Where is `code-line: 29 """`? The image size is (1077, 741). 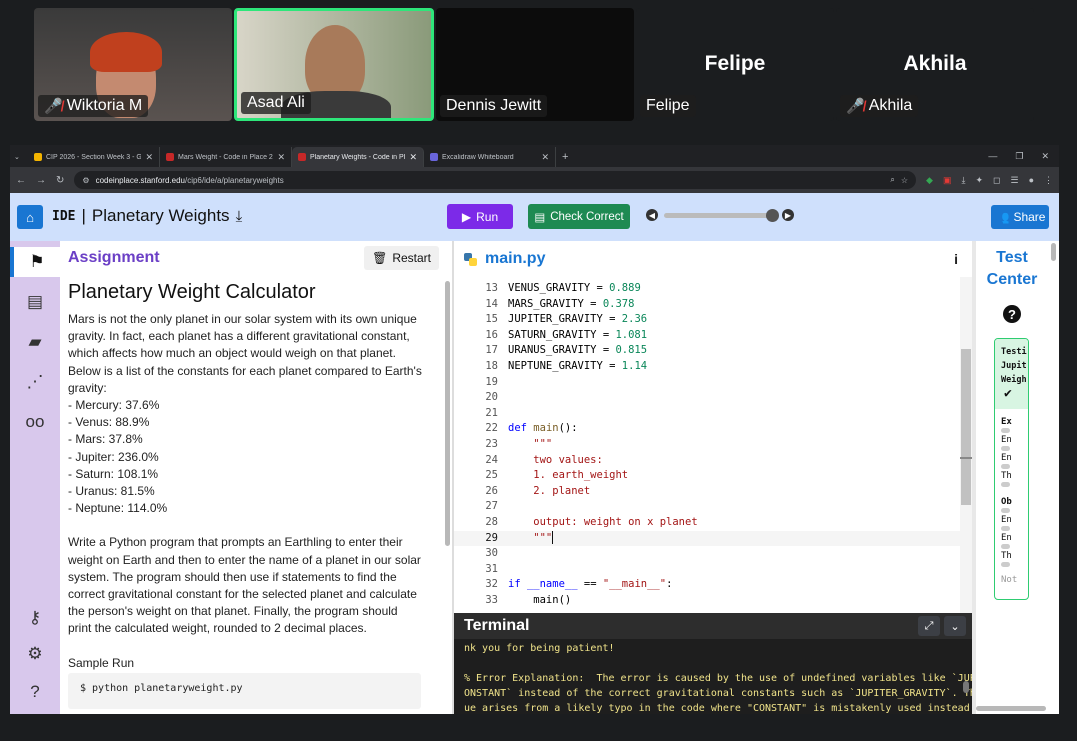 code-line: 29 """ is located at coordinates (713, 538).